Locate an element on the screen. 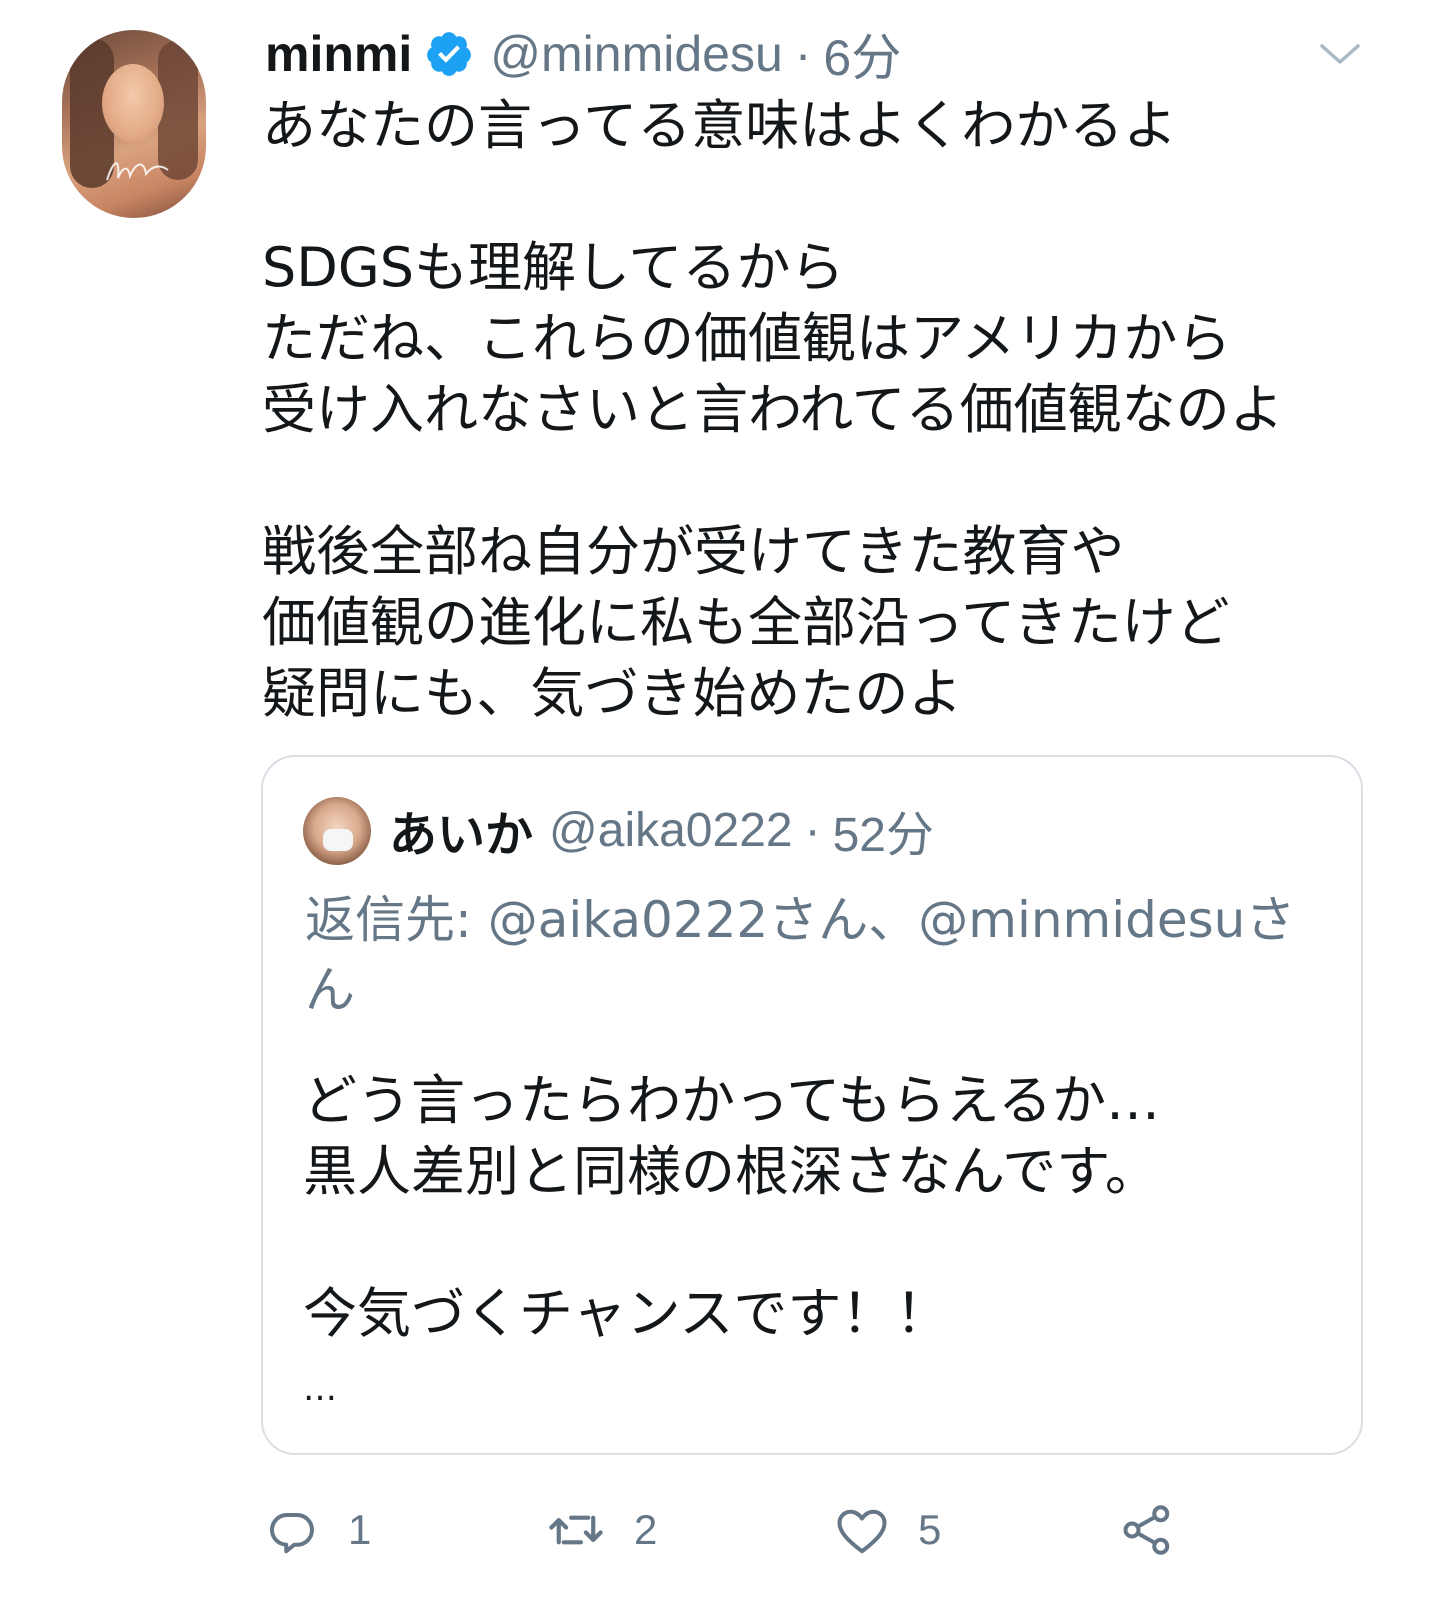 The width and height of the screenshot is (1439, 1605). reply-to-label: 返信先: is located at coordinates (396, 920).